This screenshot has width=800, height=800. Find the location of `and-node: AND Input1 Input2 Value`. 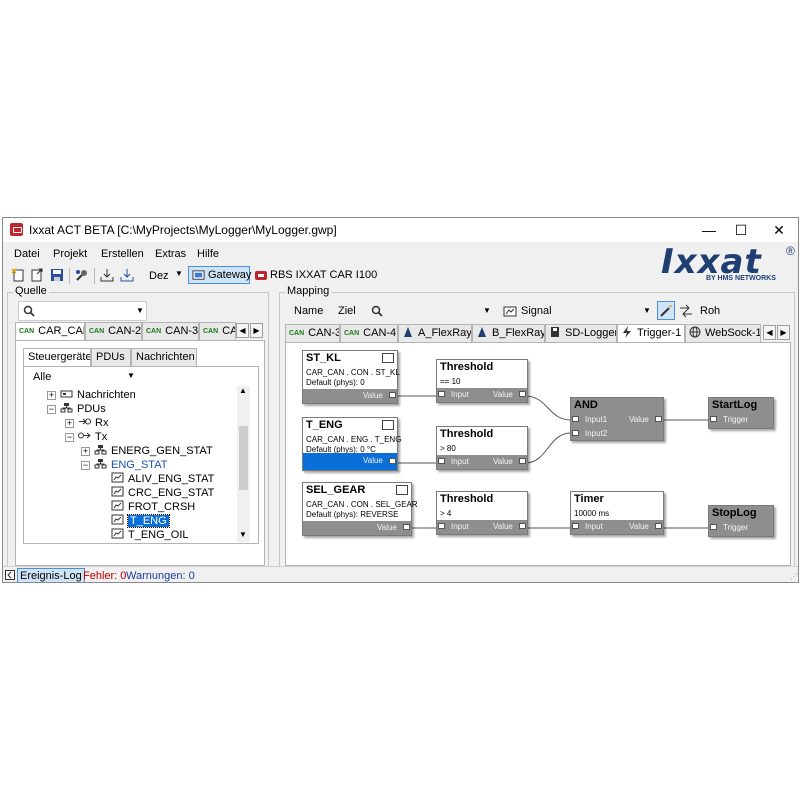

and-node: AND Input1 Input2 Value is located at coordinates (617, 419).